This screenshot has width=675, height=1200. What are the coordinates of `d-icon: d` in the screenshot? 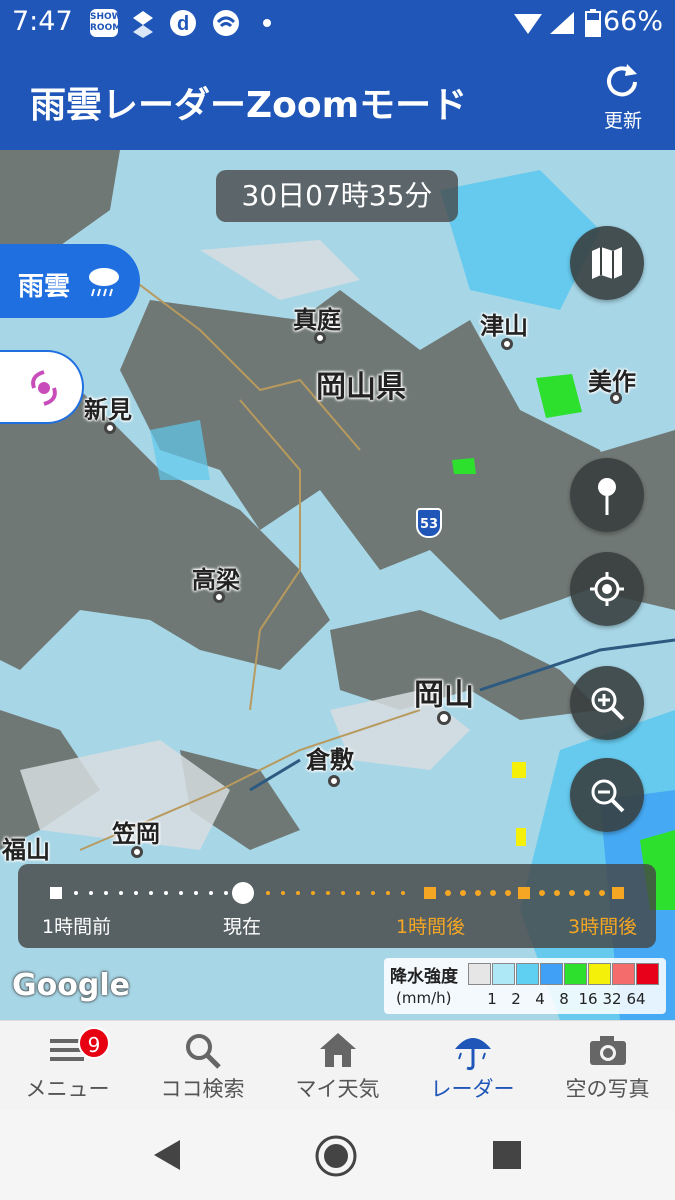 It's located at (183, 23).